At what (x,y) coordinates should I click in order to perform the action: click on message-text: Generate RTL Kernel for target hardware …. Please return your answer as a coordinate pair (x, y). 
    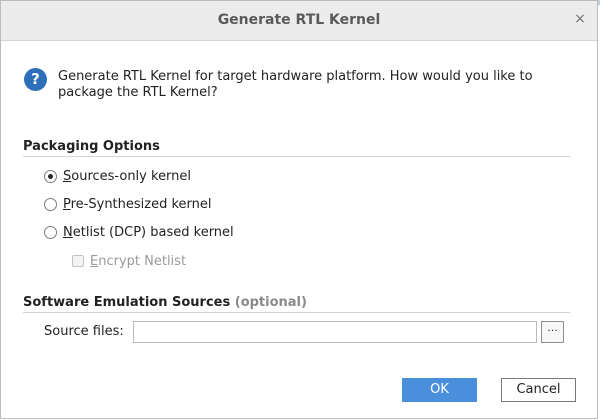
    Looking at the image, I should click on (295, 84).